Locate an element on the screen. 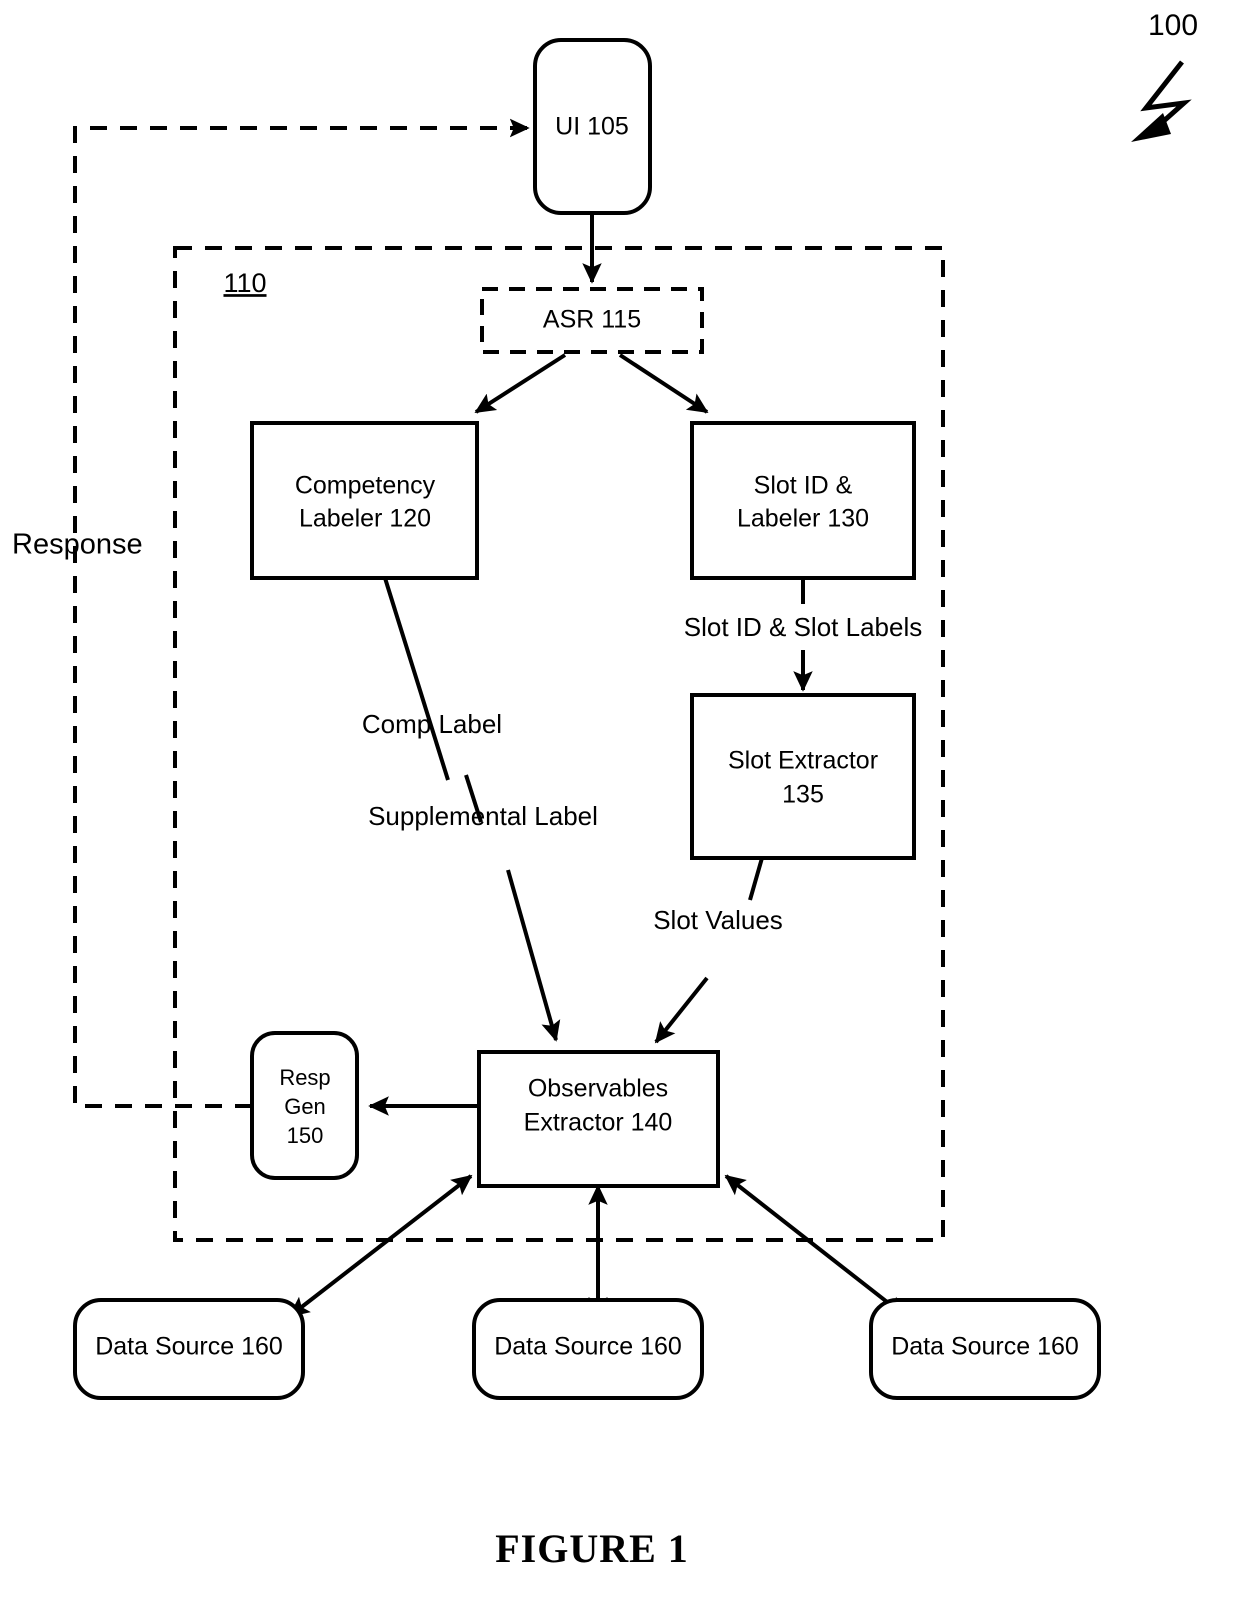 This screenshot has height=1609, width=1240. edge-observables-to-data-source-left is located at coordinates (380, 1246).